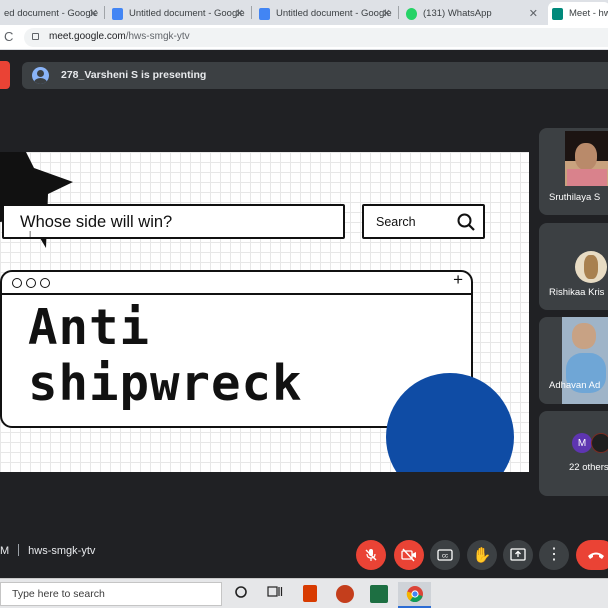 The image size is (608, 608). I want to click on url-field: meet.google.com/hws-smgk-ytv, so click(316, 37).